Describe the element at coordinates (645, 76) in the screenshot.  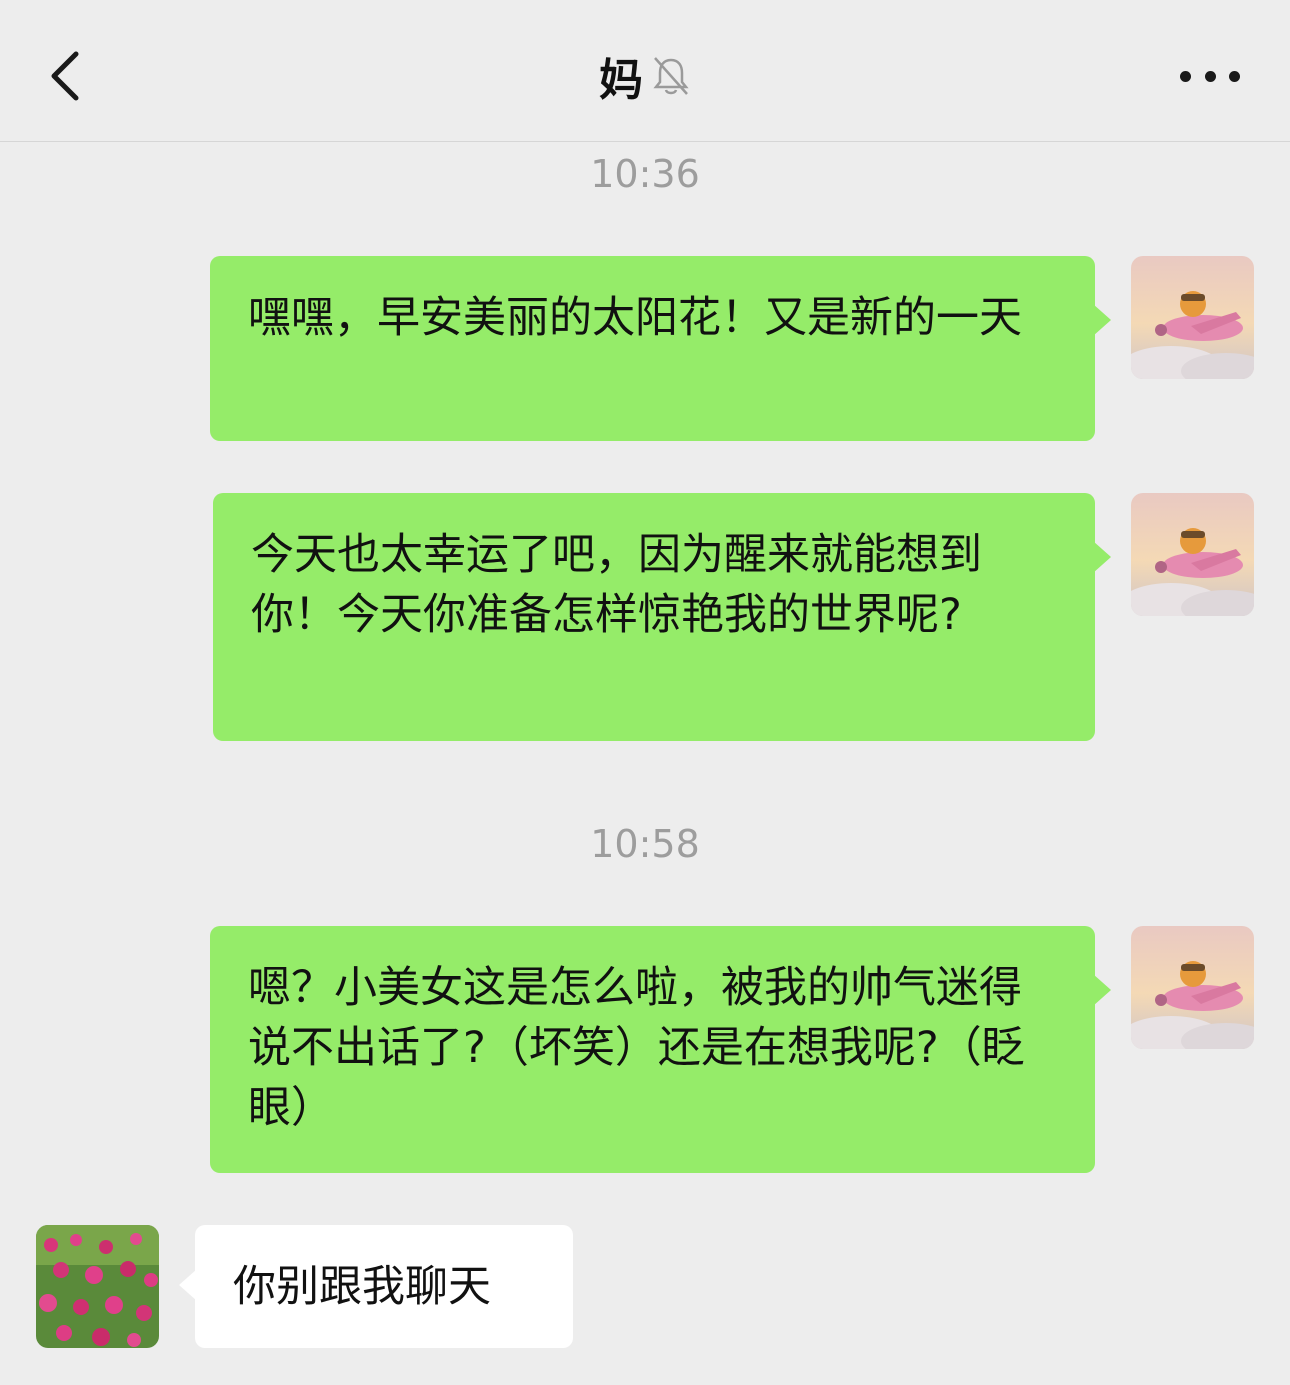
I see `chat-title-area: 妈` at that location.